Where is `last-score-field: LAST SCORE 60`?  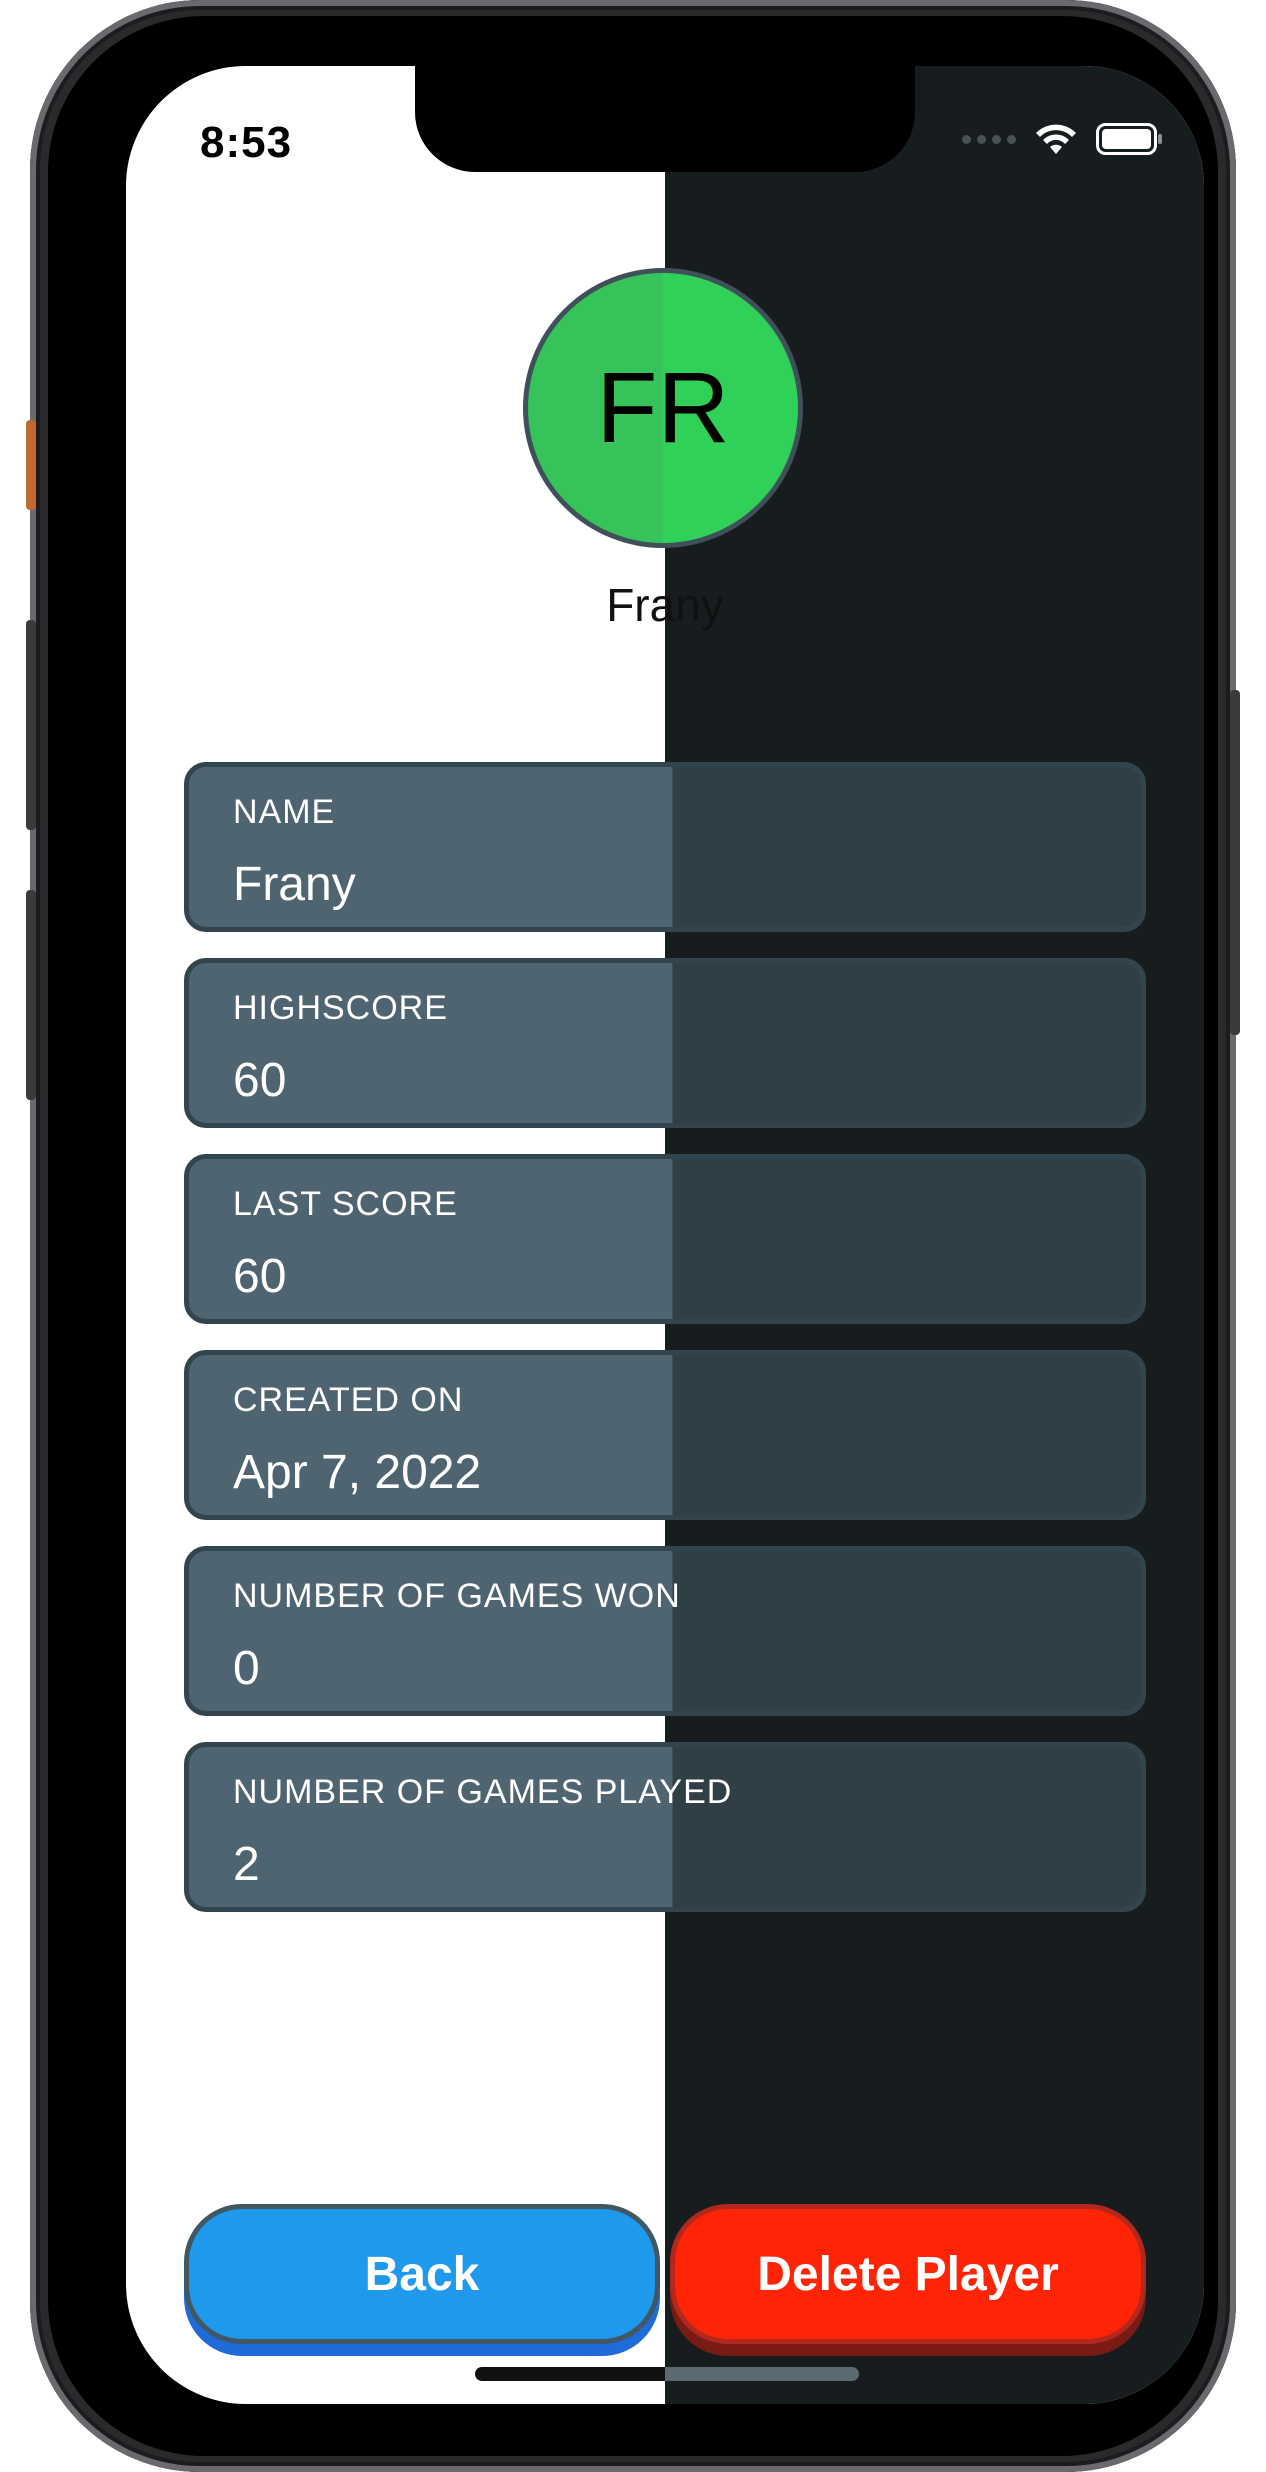
last-score-field: LAST SCORE 60 is located at coordinates (665, 1239).